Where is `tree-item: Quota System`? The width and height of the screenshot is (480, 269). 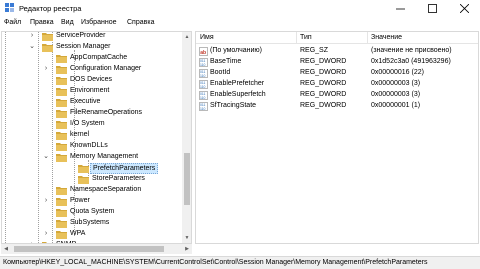
tree-item: Quota System is located at coordinates (93, 212).